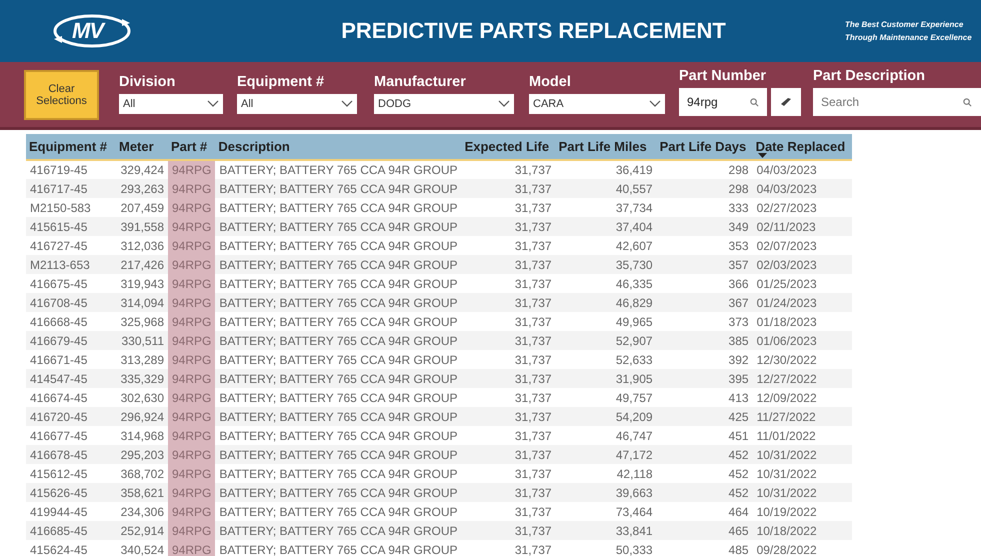  Describe the element at coordinates (606, 245) in the screenshot. I see `table-cell: 42,607` at that location.